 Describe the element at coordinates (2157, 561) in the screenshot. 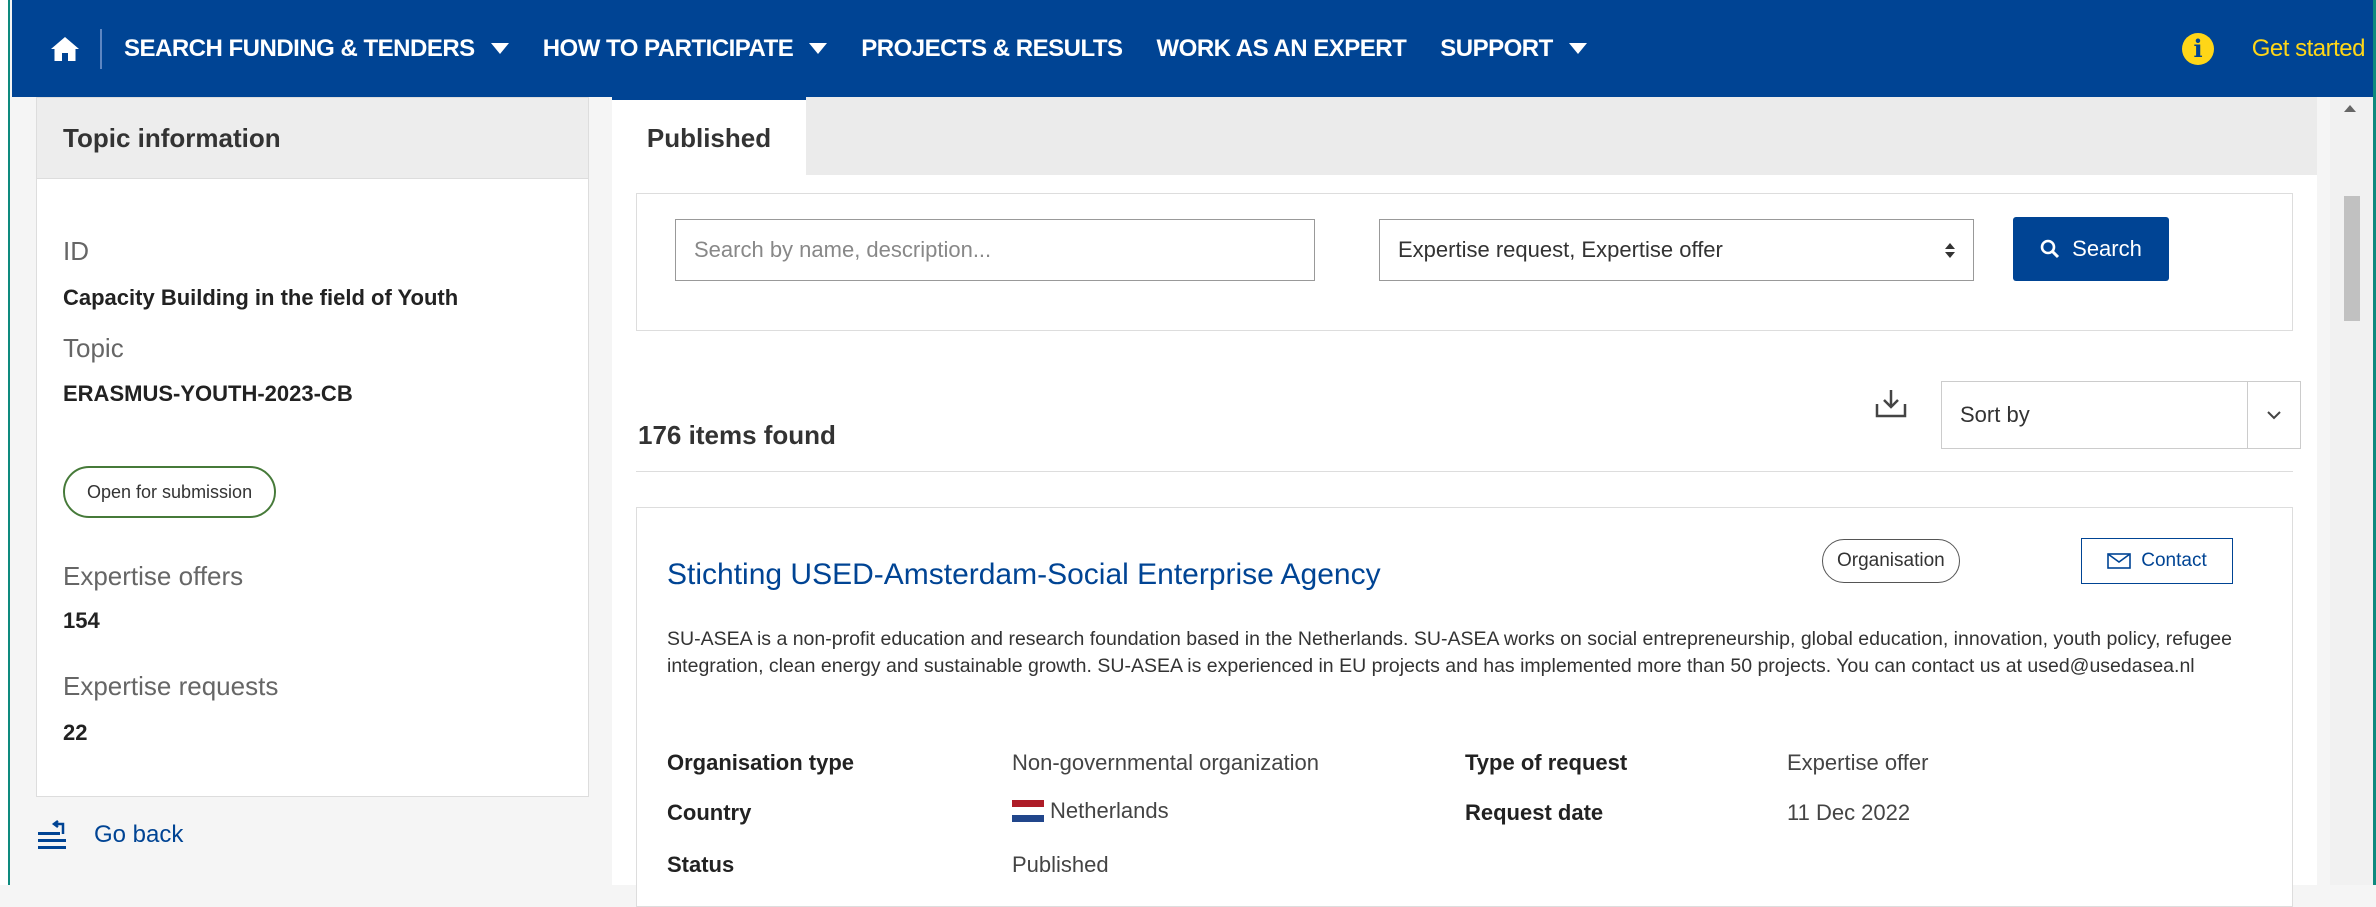

I see `contact-button: Contact` at that location.